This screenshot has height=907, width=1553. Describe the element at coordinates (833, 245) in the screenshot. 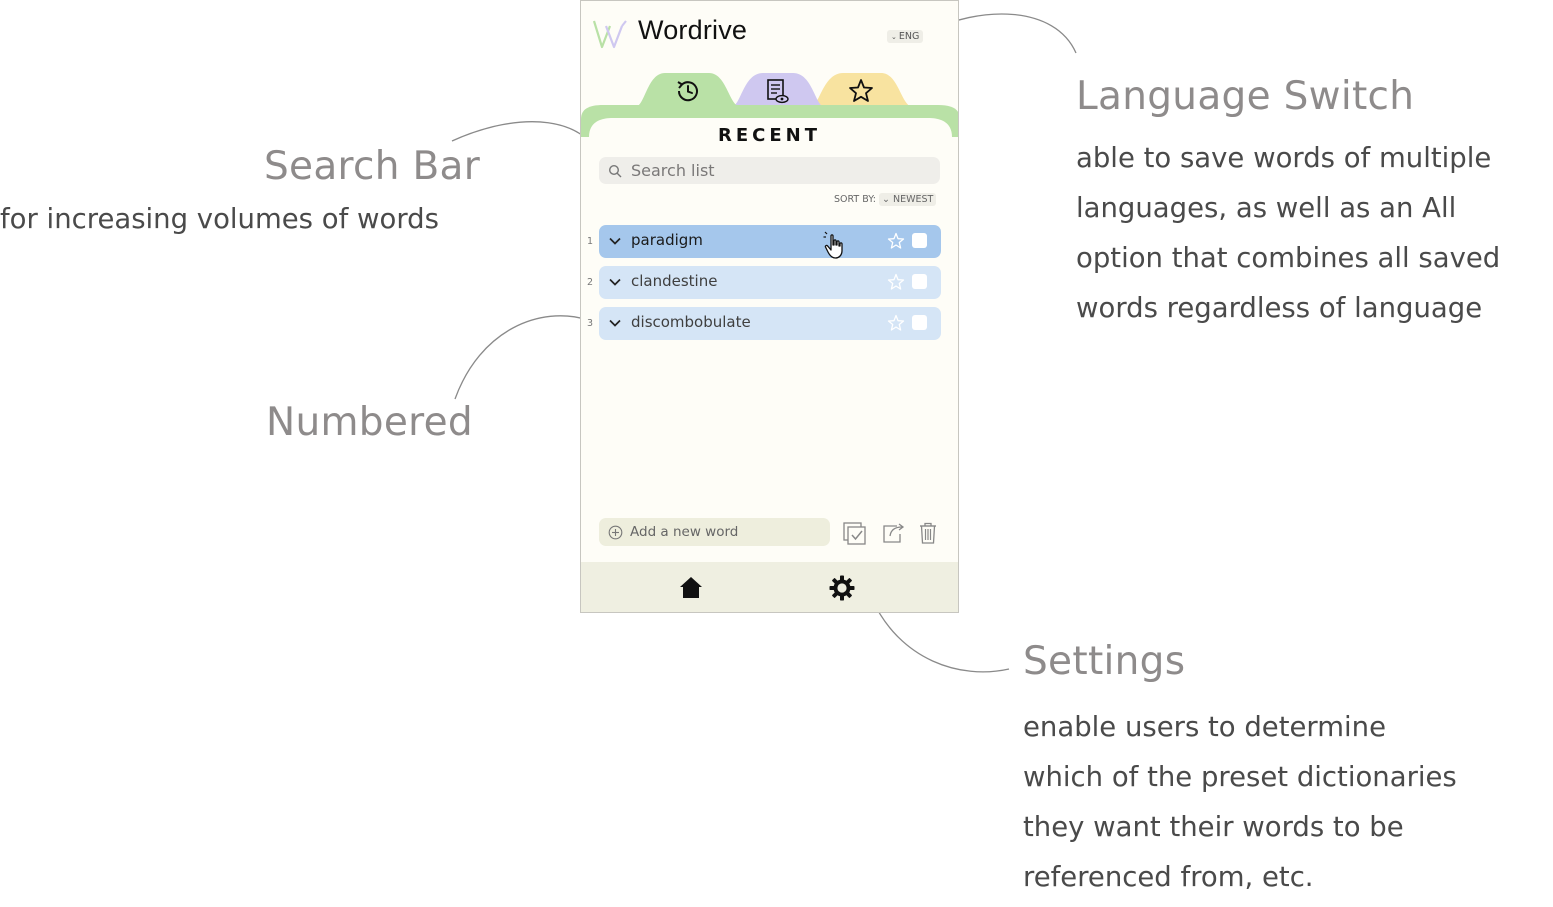

I see `hand-cursor-icon` at that location.